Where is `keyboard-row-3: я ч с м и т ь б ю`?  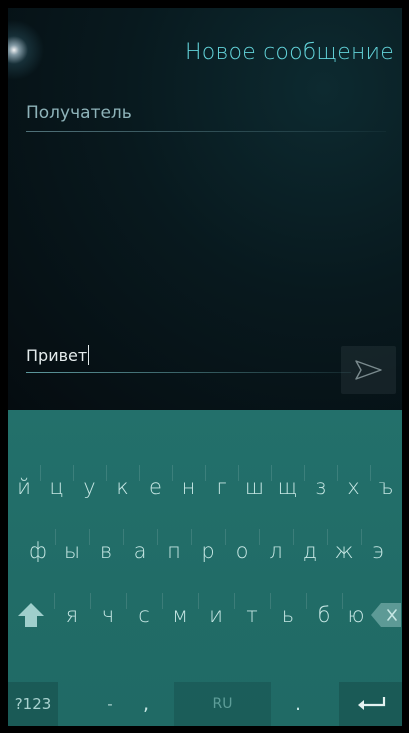
keyboard-row-3: я ч с м и т ь б ю is located at coordinates (205, 614).